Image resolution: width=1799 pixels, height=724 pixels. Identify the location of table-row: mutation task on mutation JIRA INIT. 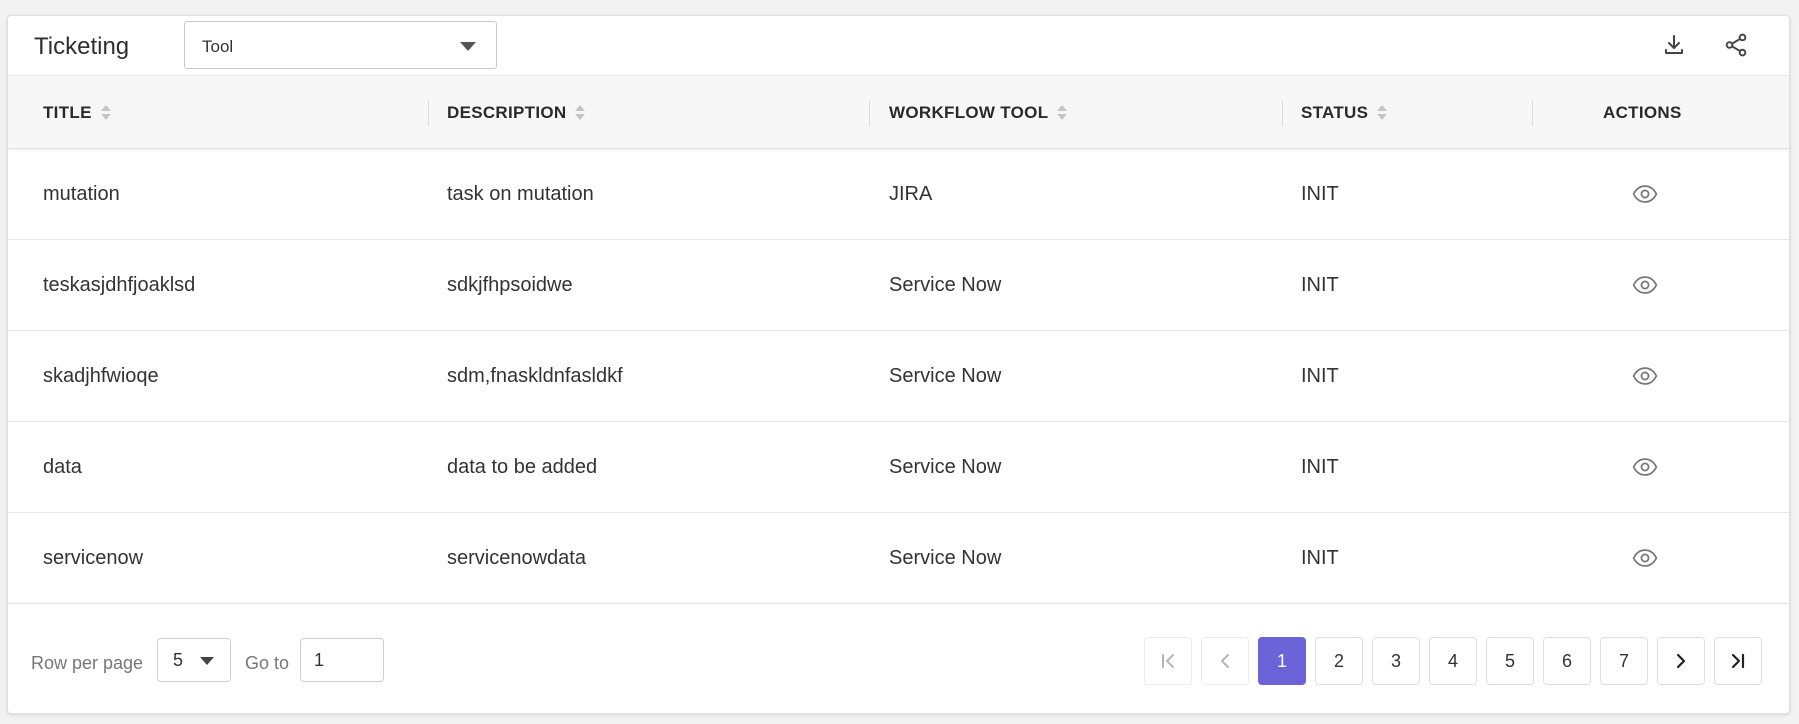
(898, 194).